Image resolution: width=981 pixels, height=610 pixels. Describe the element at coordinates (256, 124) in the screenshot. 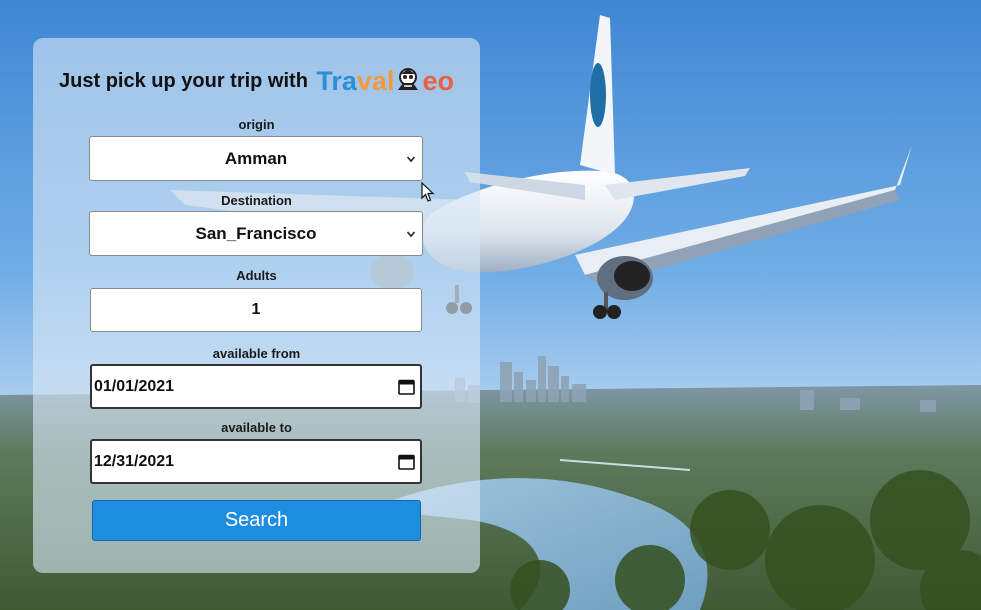

I see `origin-label: origin` at that location.